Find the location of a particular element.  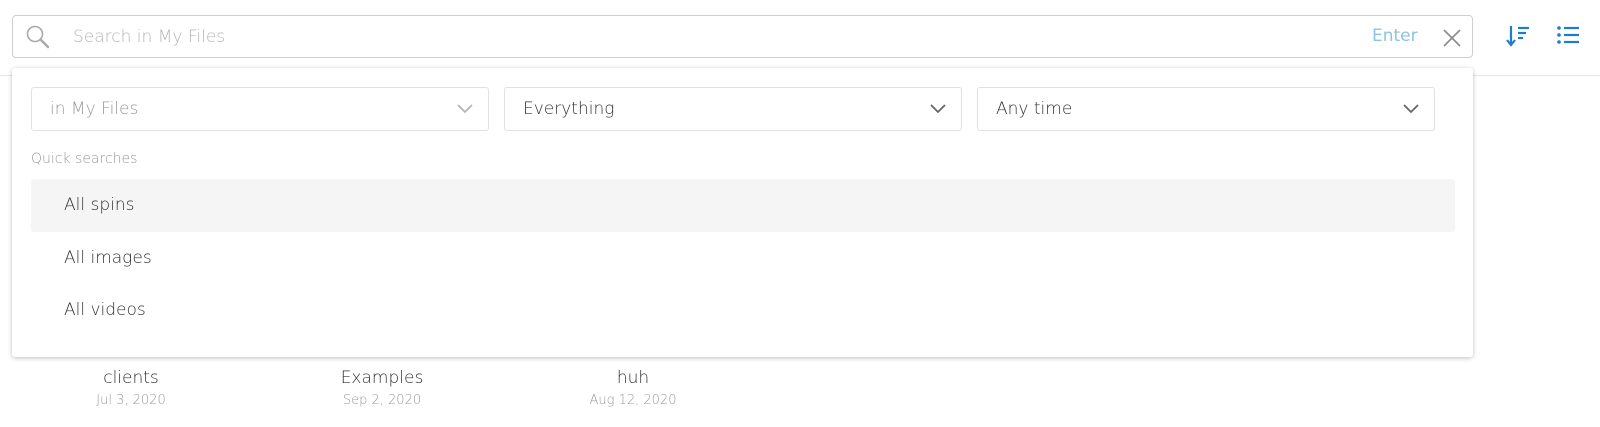

quick-search-all-spins: All spins is located at coordinates (743, 205).